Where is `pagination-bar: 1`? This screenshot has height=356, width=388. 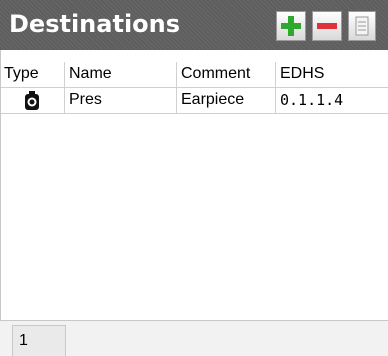
pagination-bar: 1 is located at coordinates (194, 338).